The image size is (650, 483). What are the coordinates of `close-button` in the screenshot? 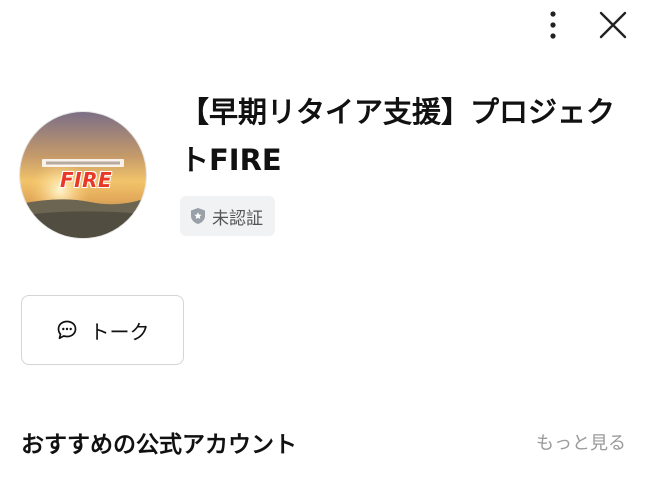 It's located at (613, 25).